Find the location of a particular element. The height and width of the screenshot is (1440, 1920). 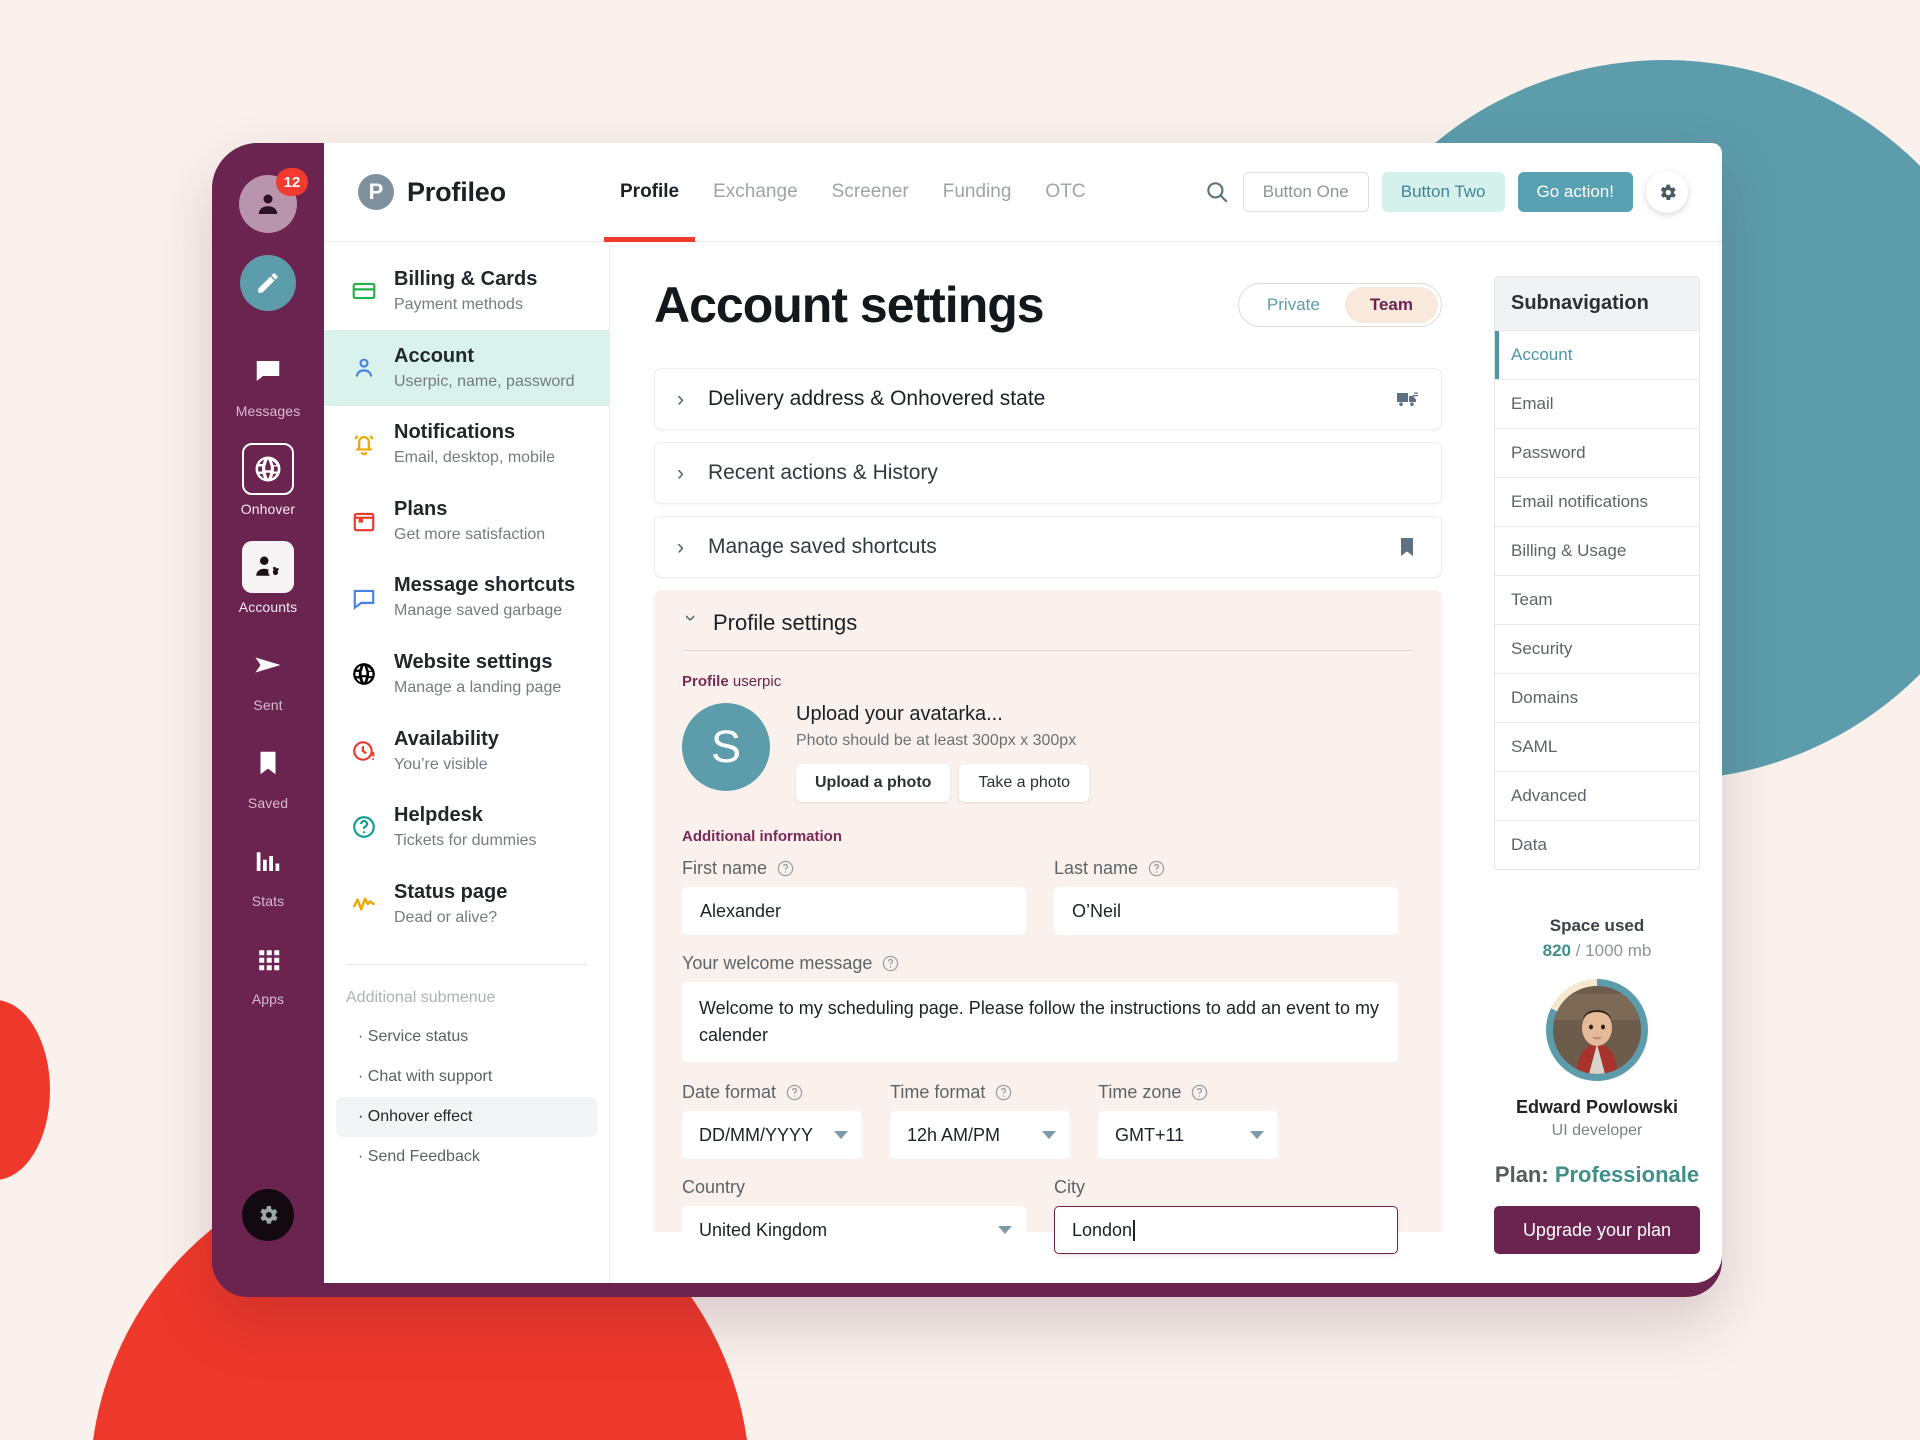

subnav-item-saml: SAML is located at coordinates (1597, 746).